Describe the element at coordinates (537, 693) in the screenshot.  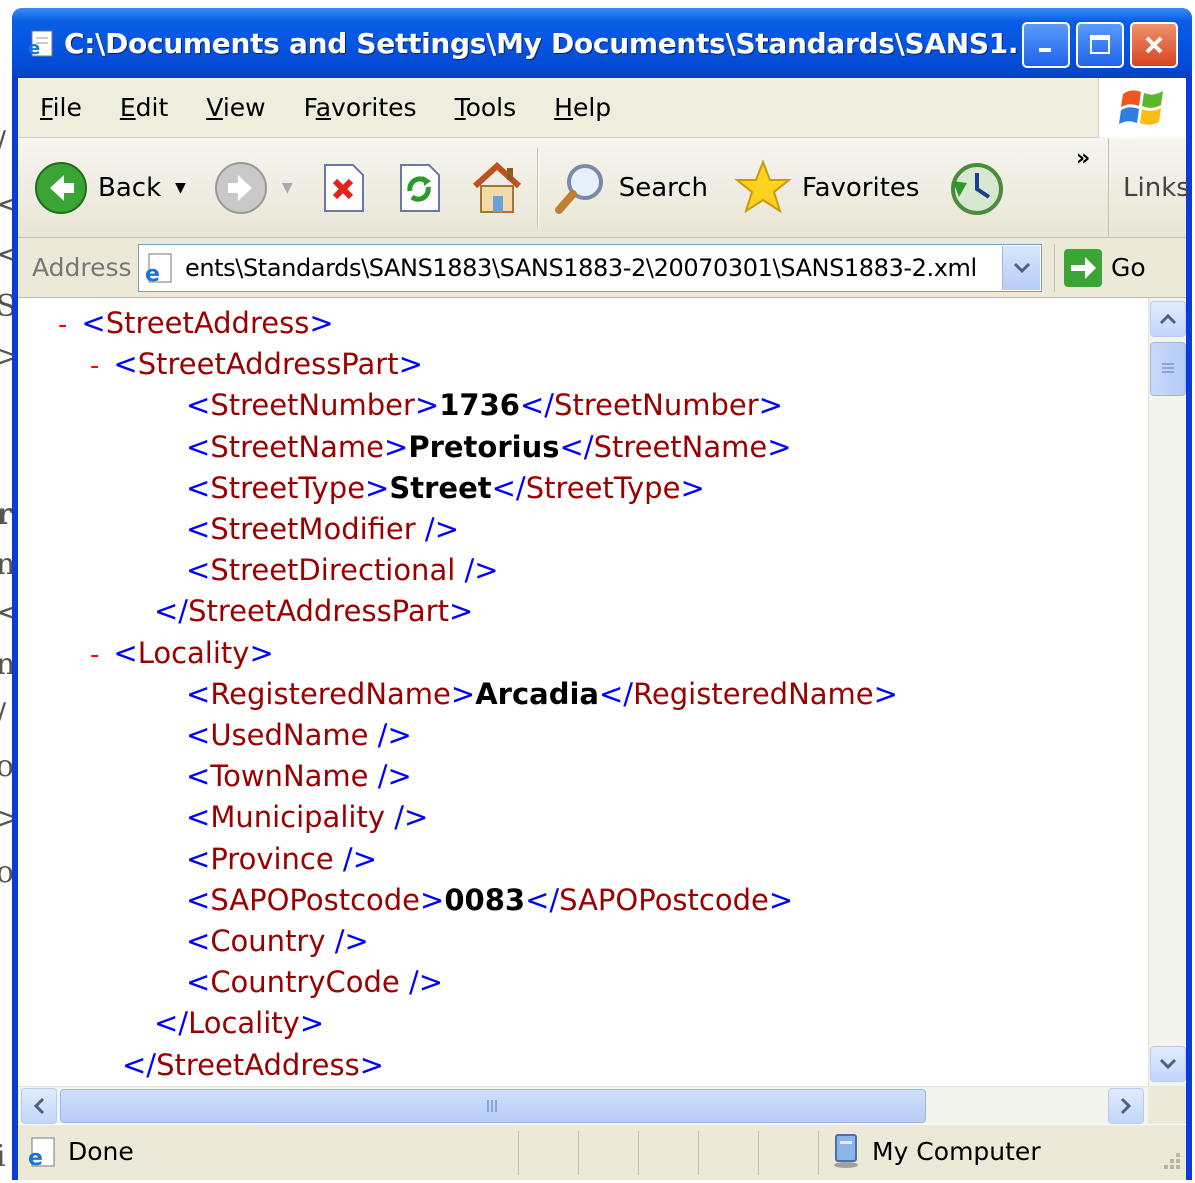
I see `xml-value: Arcadia` at that location.